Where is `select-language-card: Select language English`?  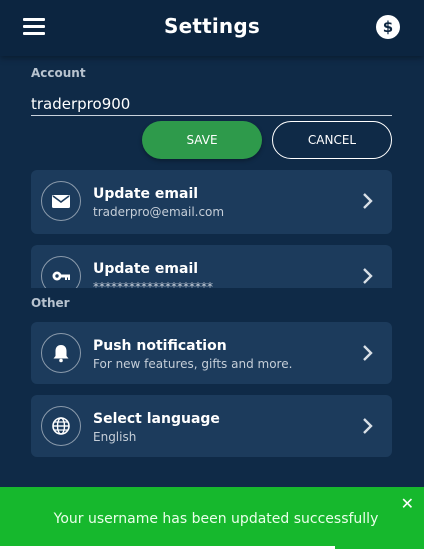
select-language-card: Select language English is located at coordinates (211, 426).